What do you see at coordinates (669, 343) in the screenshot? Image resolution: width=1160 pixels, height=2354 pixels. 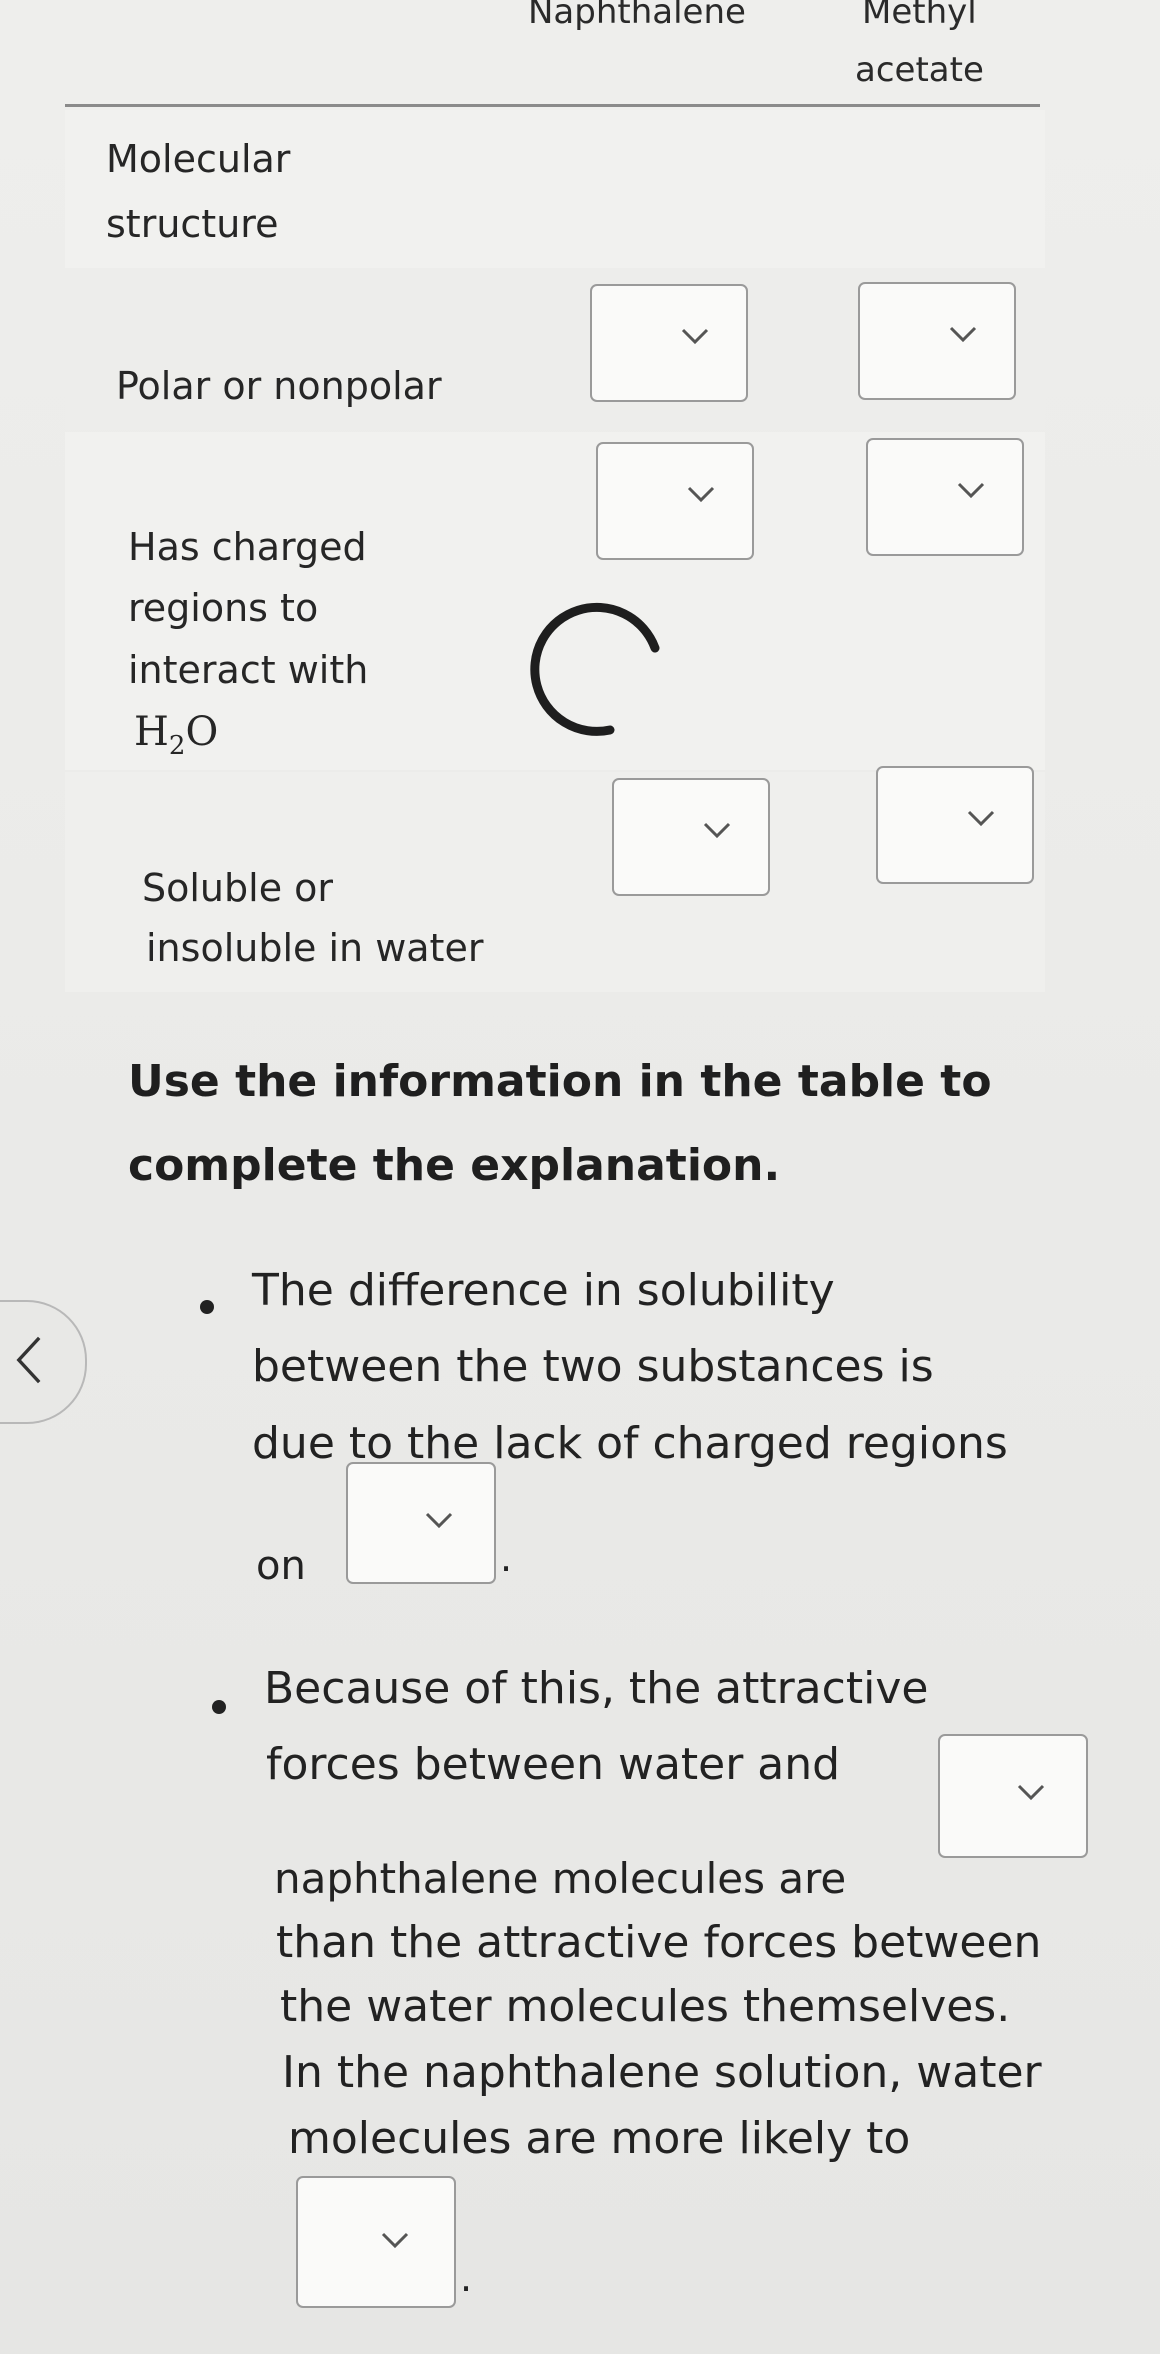 I see `polar-naphthalene-dropdown` at bounding box center [669, 343].